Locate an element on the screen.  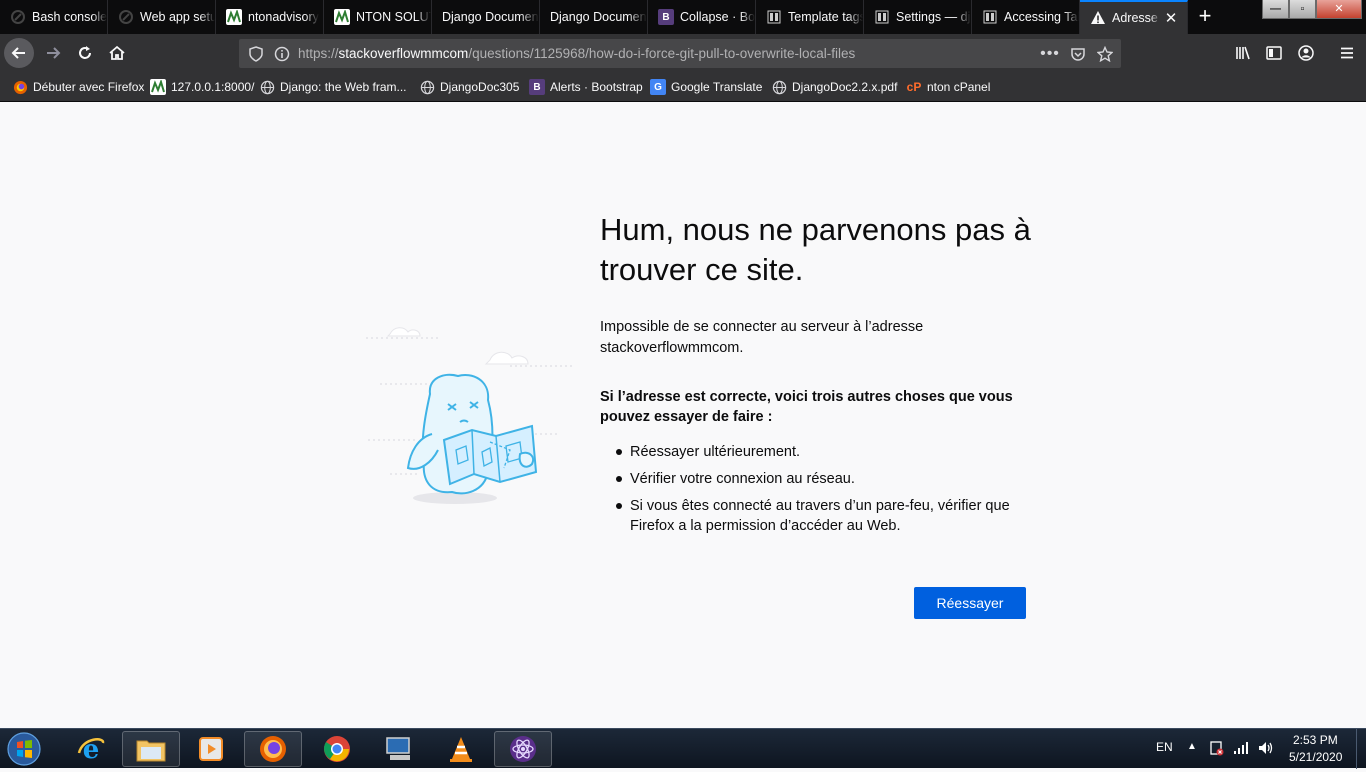
tab-collapse-bootstrap: B Collapse · Bootstrap is located at coordinates (702, 17).